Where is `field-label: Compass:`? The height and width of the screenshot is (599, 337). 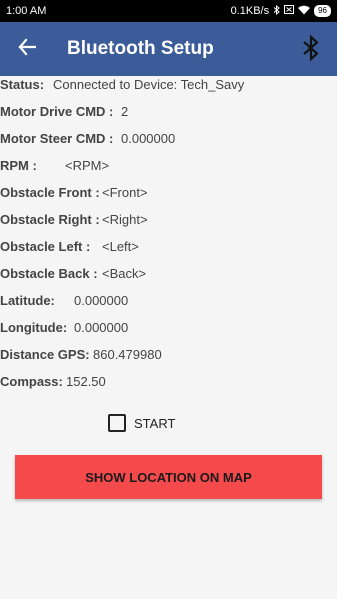
field-label: Compass: is located at coordinates (31, 381).